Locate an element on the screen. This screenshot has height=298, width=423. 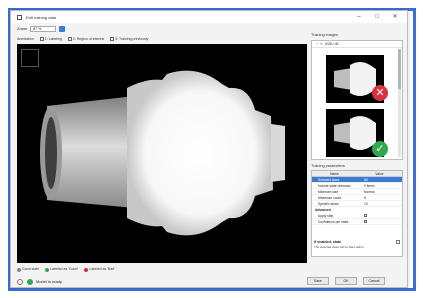
property-value: All is located at coordinates (382, 180).